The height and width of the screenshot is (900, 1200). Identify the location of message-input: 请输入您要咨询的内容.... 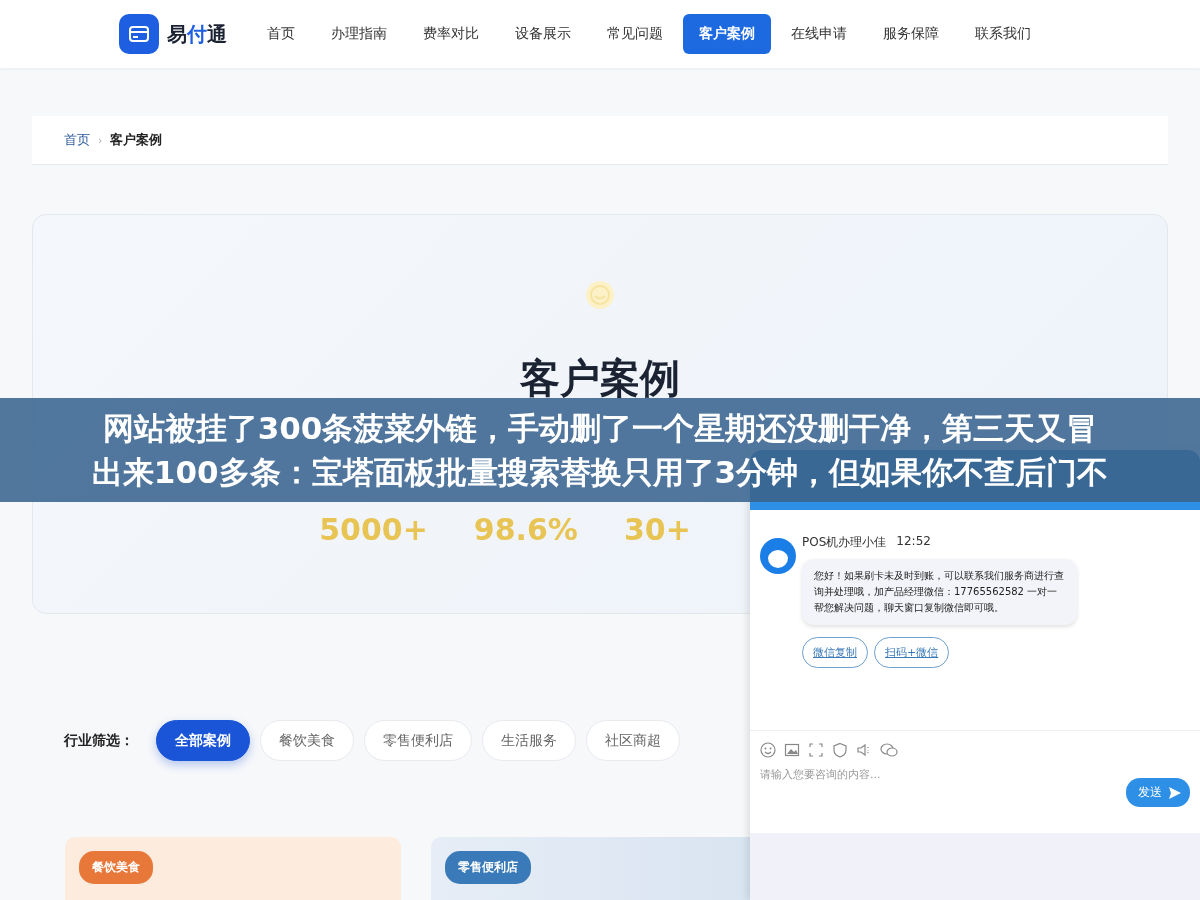
(943, 774).